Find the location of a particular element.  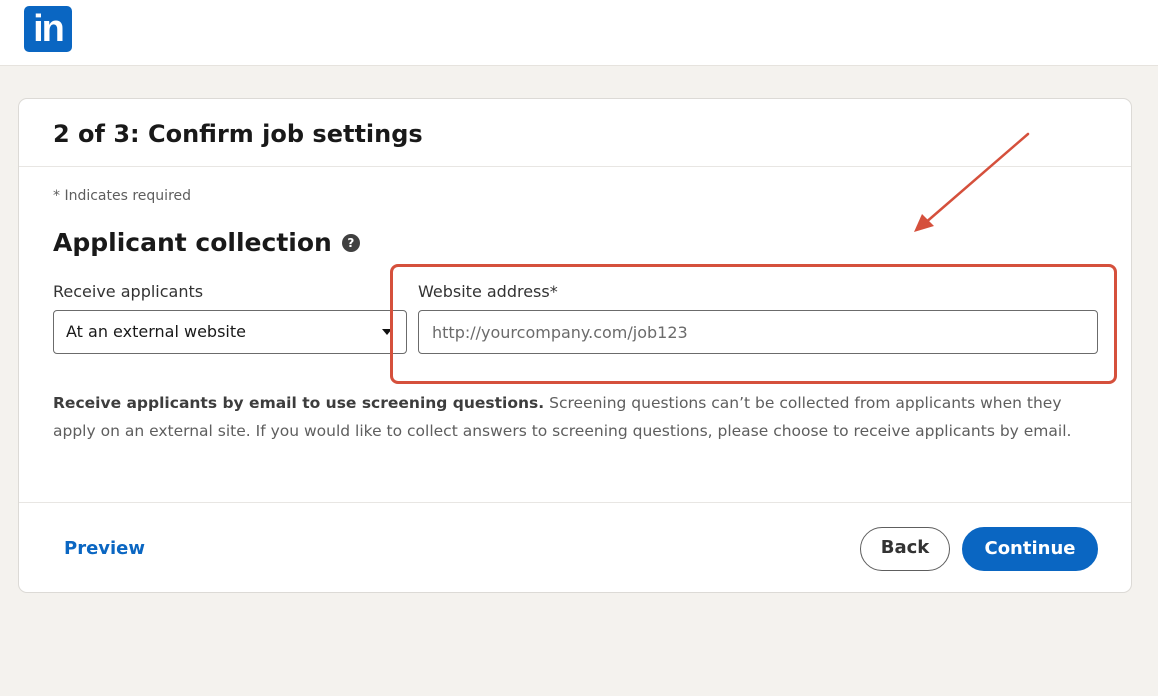

footer-divider is located at coordinates (575, 502).